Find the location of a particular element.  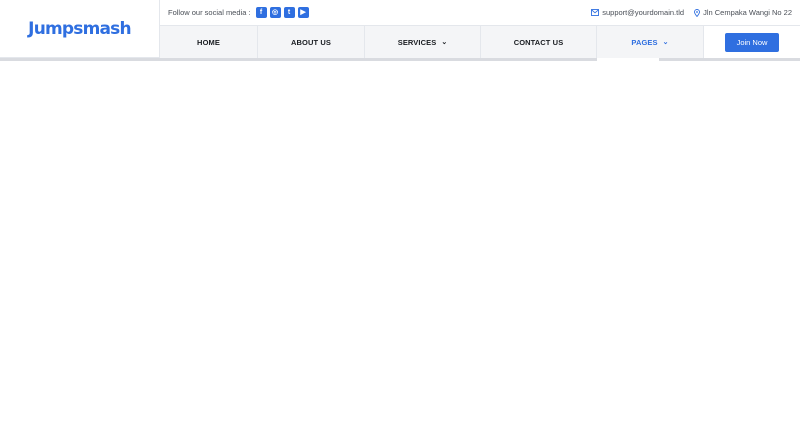

facebook-icon: f is located at coordinates (261, 12).